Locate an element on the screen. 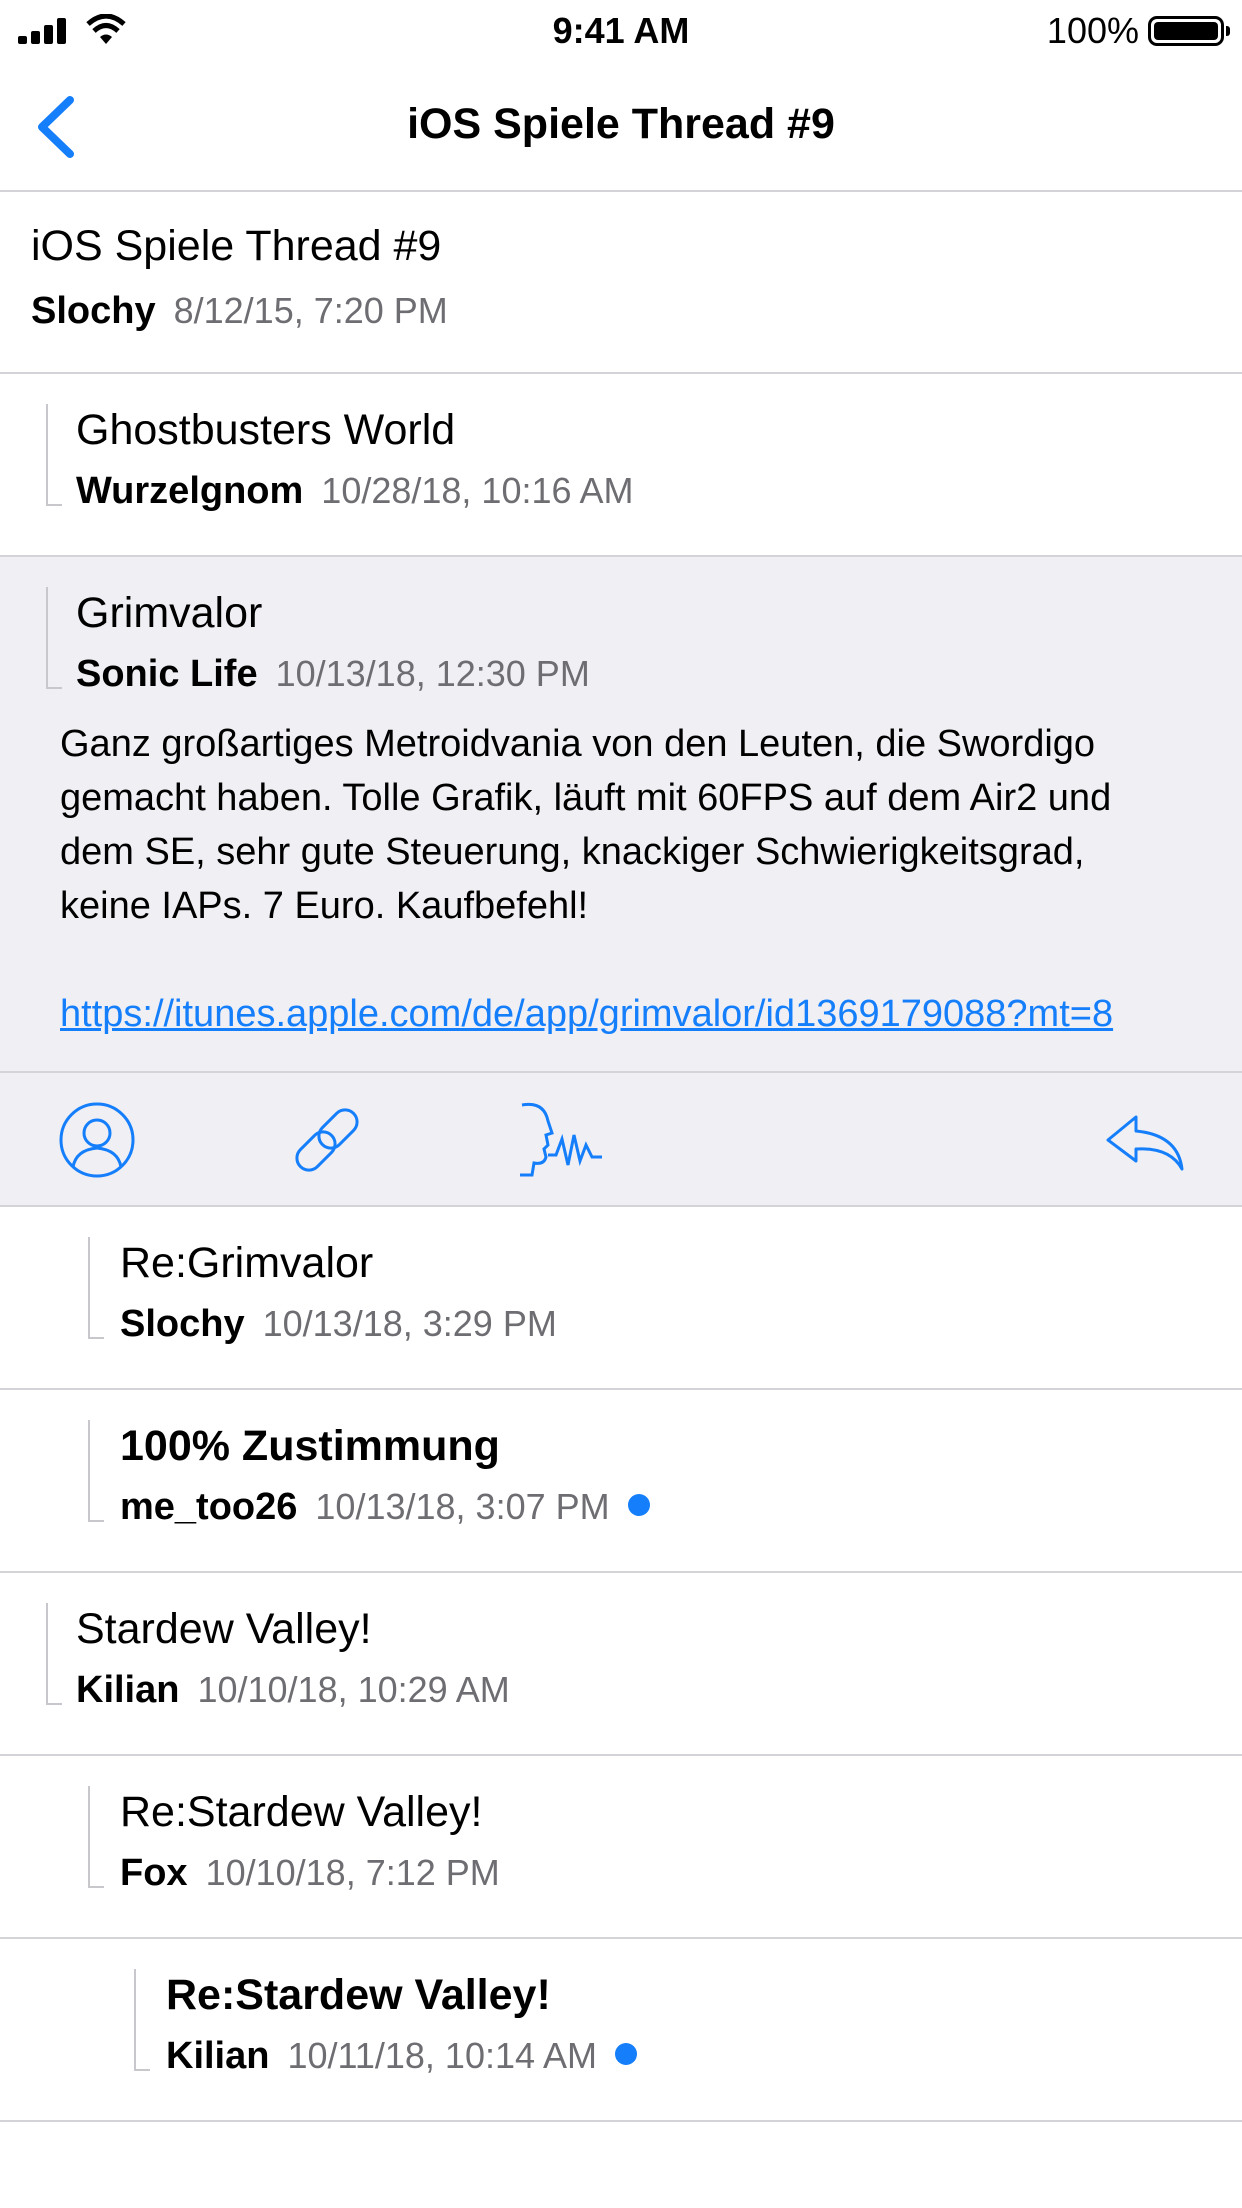 This screenshot has width=1242, height=2208. post-date: 10/13/18, 3:29 PM is located at coordinates (409, 1323).